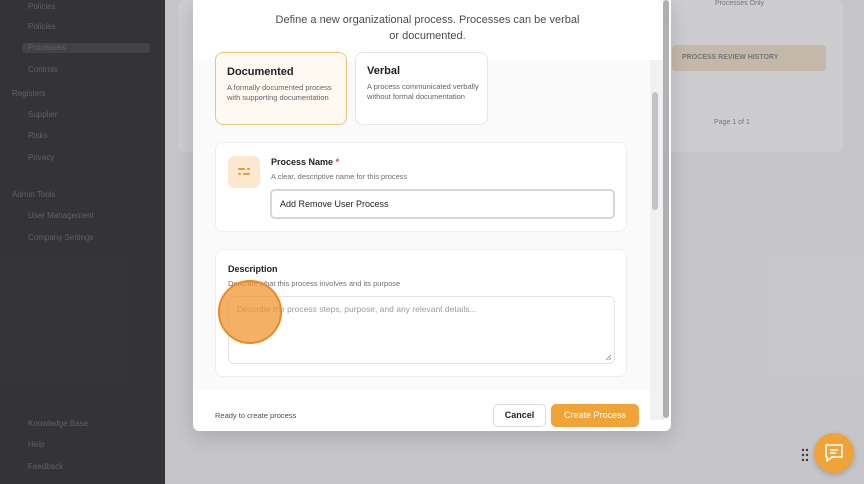  I want to click on click-indicator, so click(250, 312).